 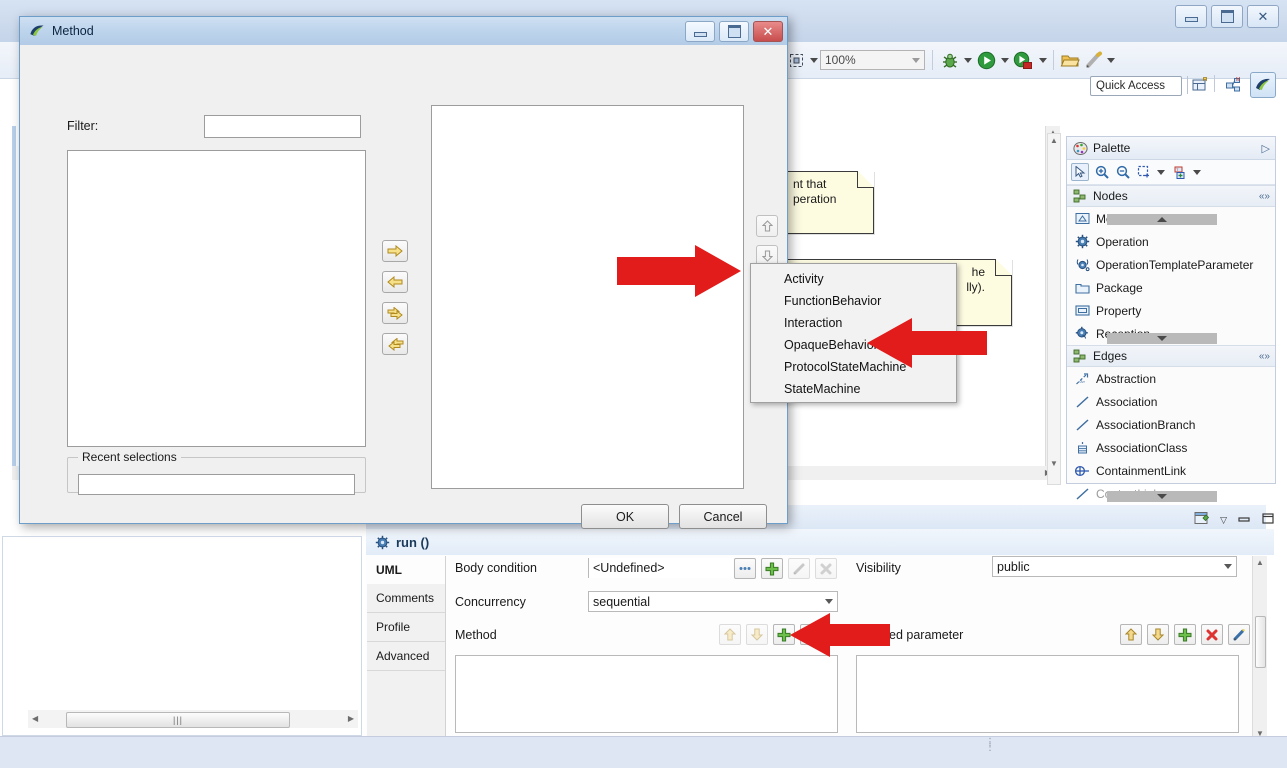 I want to click on menu-item-statemachine: StateMachine, so click(x=853, y=389).